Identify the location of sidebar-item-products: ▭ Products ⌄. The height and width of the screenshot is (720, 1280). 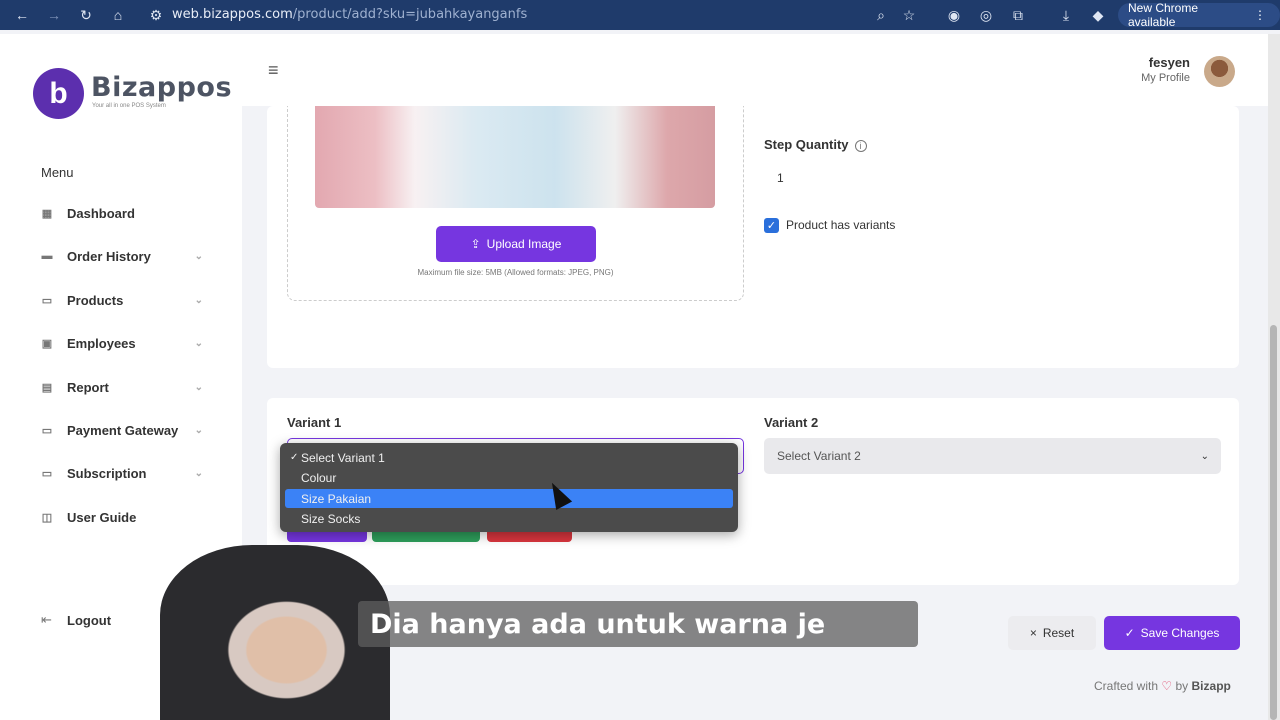
(126, 300).